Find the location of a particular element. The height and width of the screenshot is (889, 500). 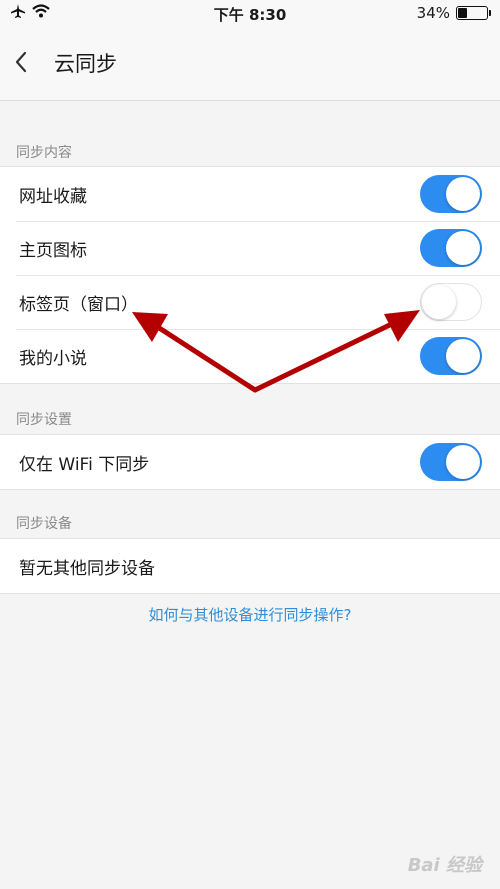

sync-help-link: 如何与其他设备进行同步操作? is located at coordinates (250, 614).